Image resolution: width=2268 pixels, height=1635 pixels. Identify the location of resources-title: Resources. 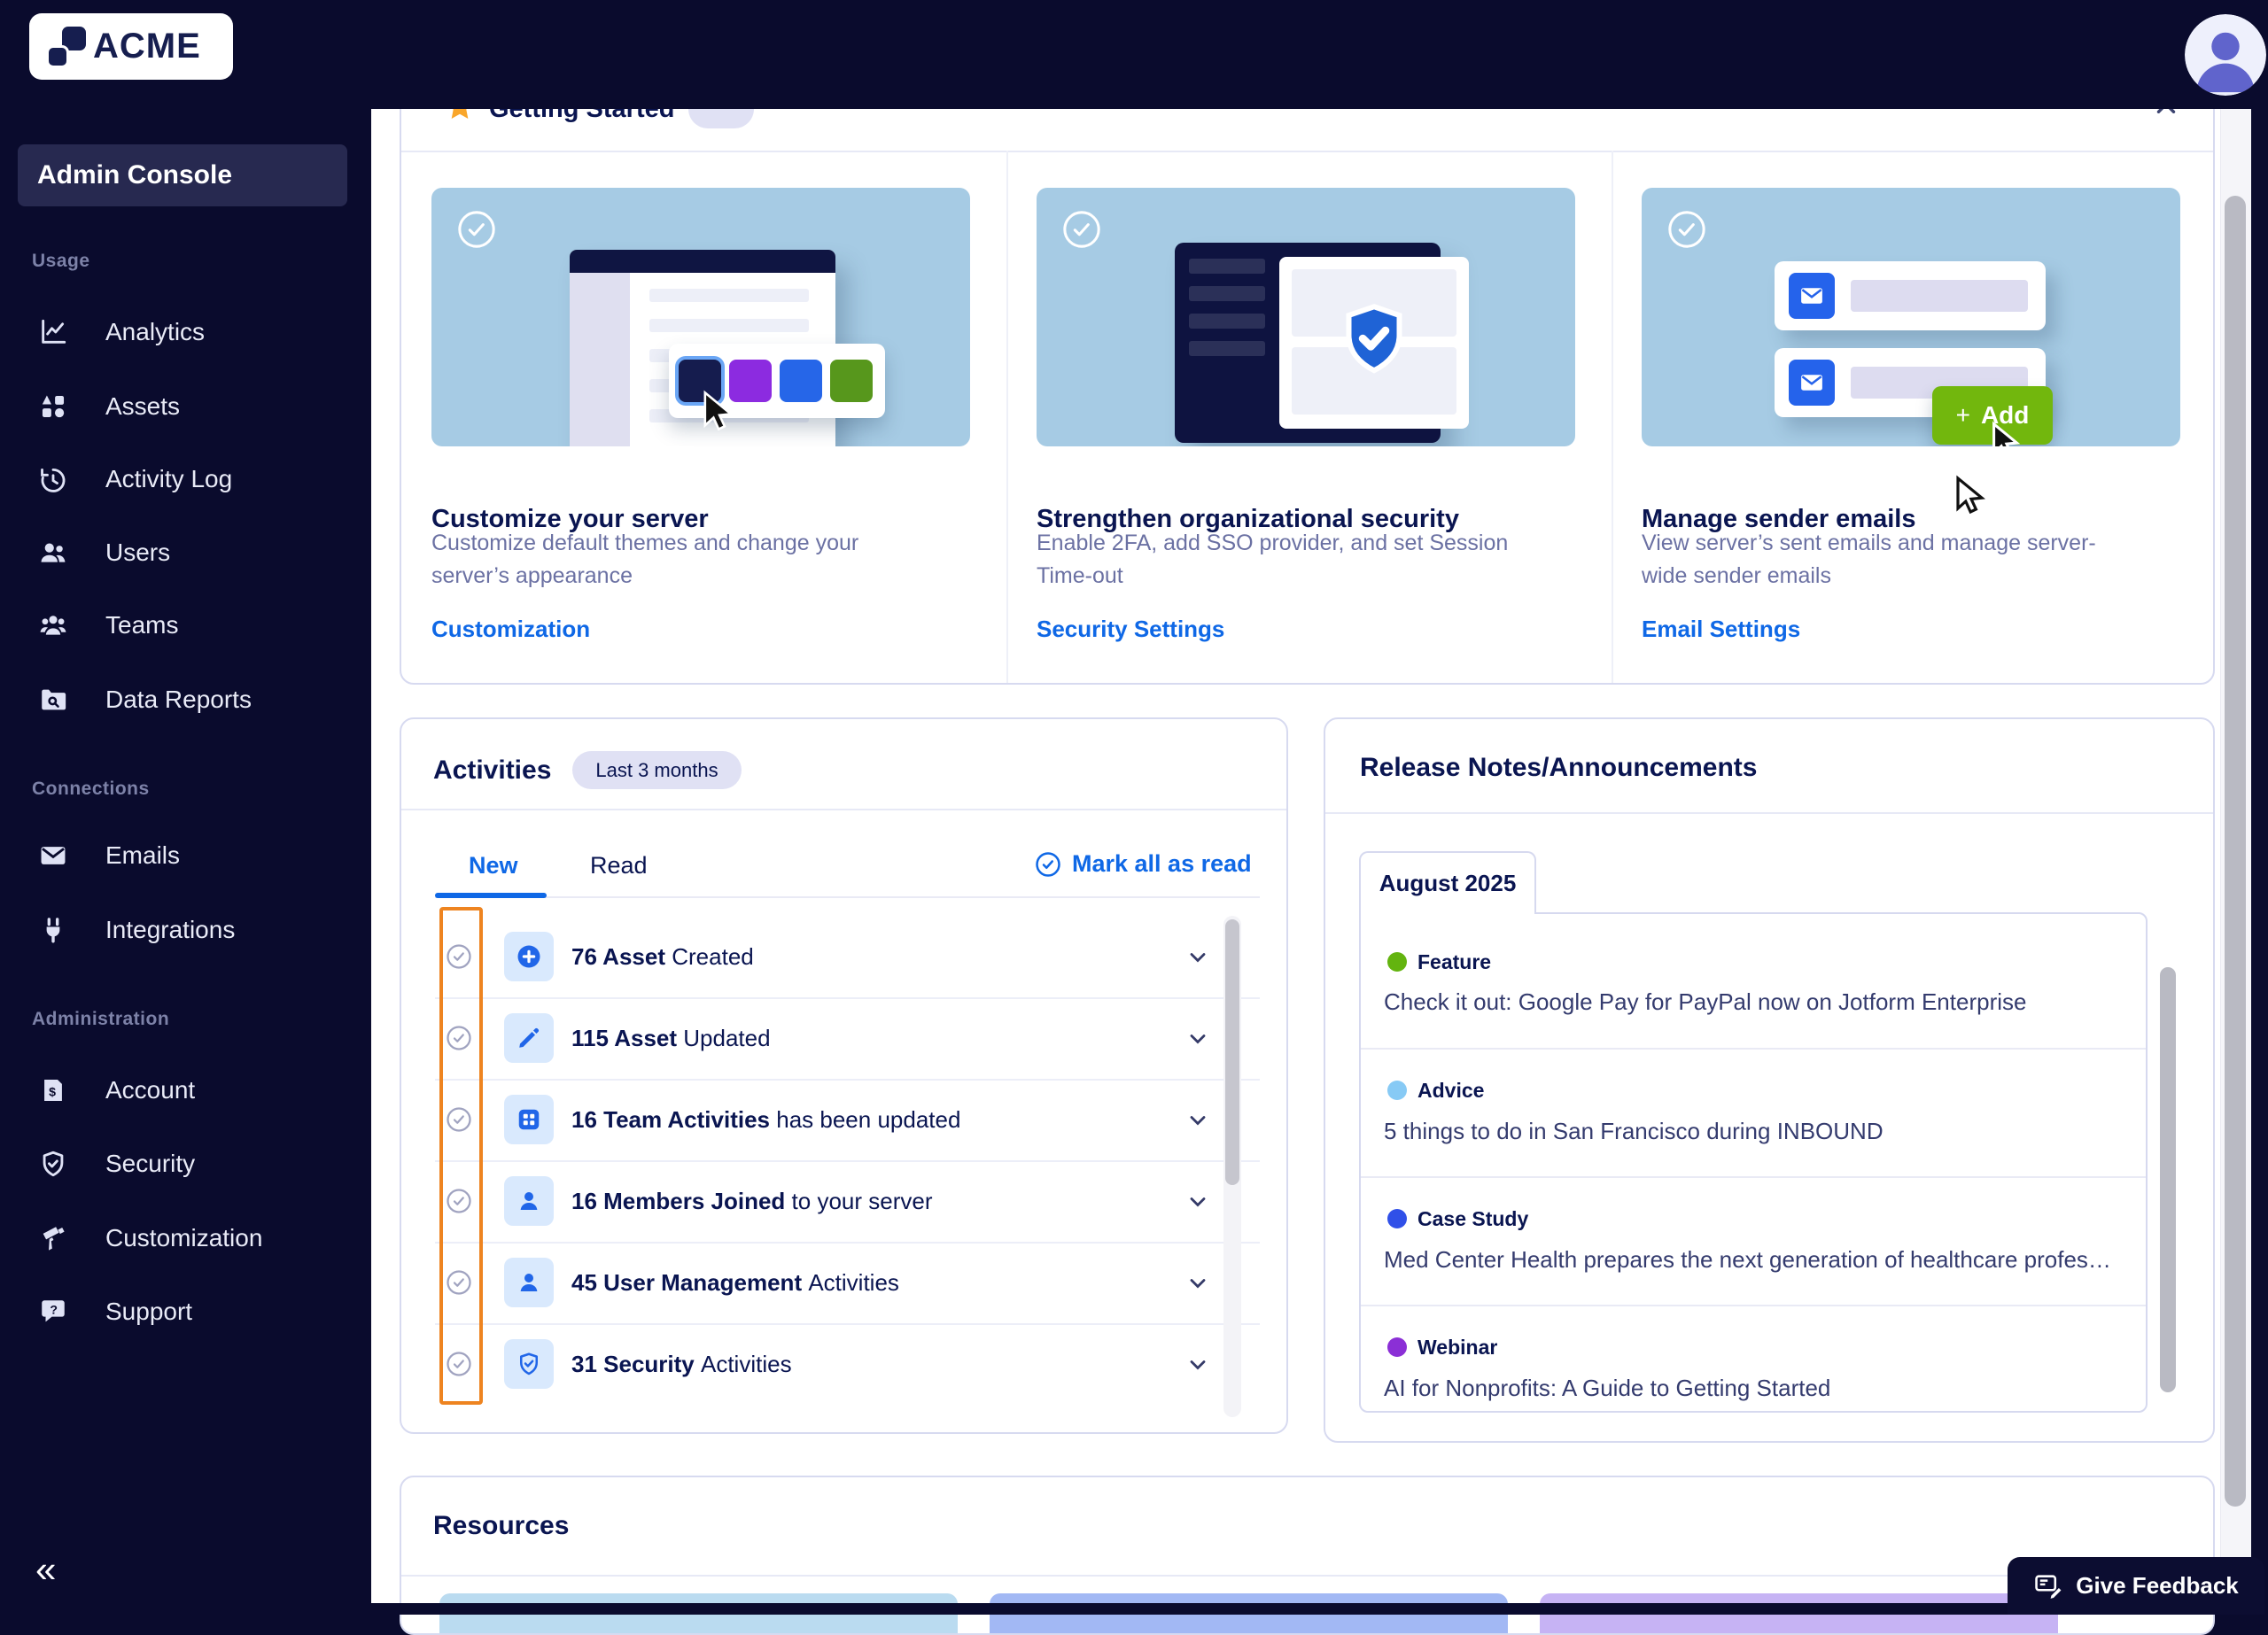
(501, 1525).